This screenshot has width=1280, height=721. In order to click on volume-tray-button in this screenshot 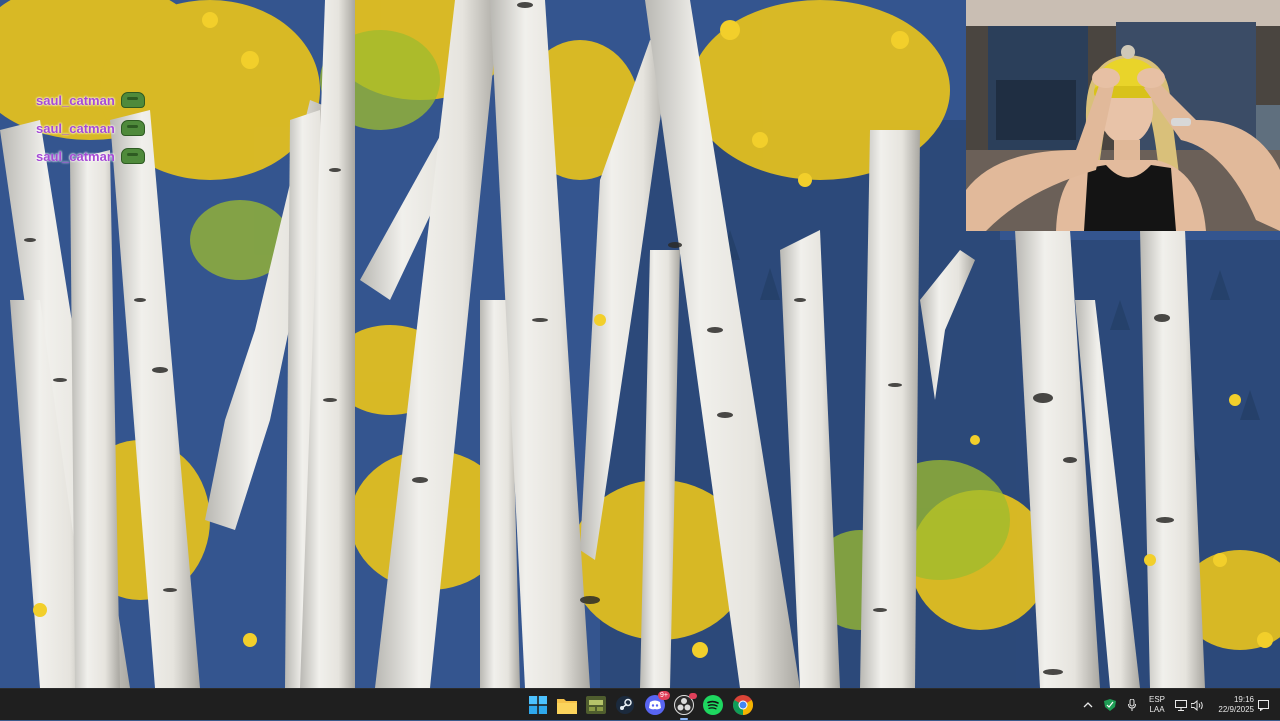, I will do `click(1197, 705)`.